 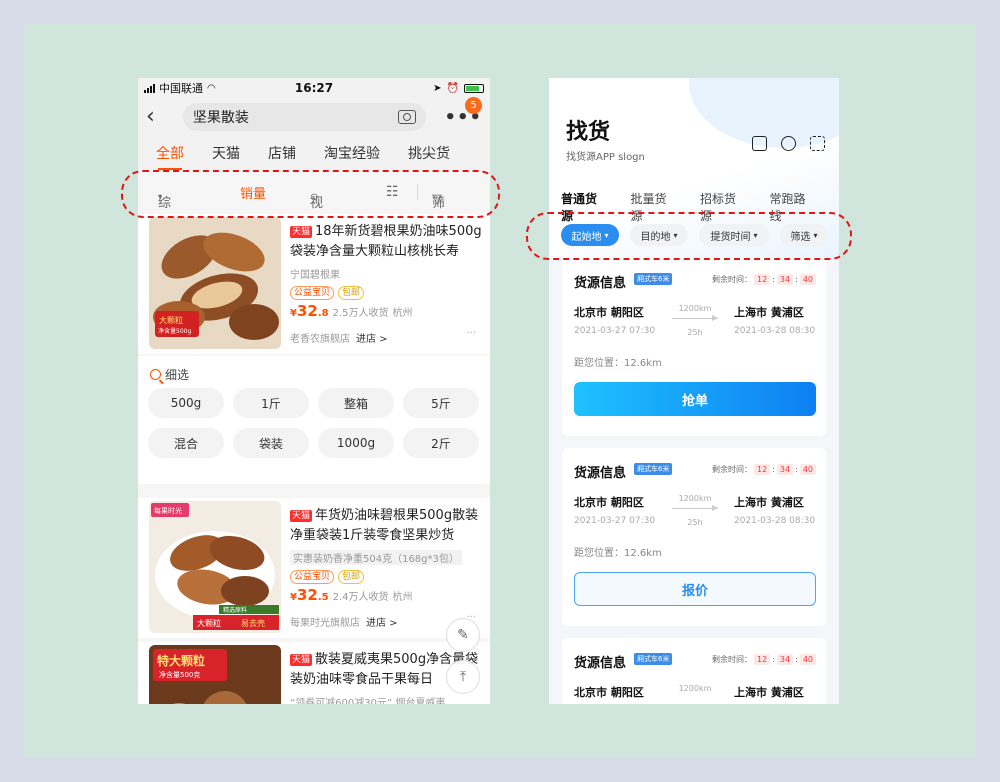 What do you see at coordinates (186, 443) in the screenshot?
I see `refine-chip: 混合` at bounding box center [186, 443].